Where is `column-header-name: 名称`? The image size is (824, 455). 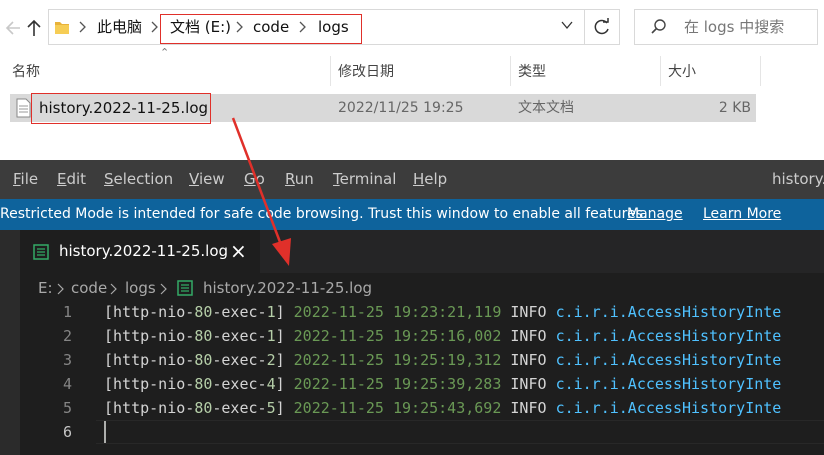 column-header-name: 名称 is located at coordinates (26, 72).